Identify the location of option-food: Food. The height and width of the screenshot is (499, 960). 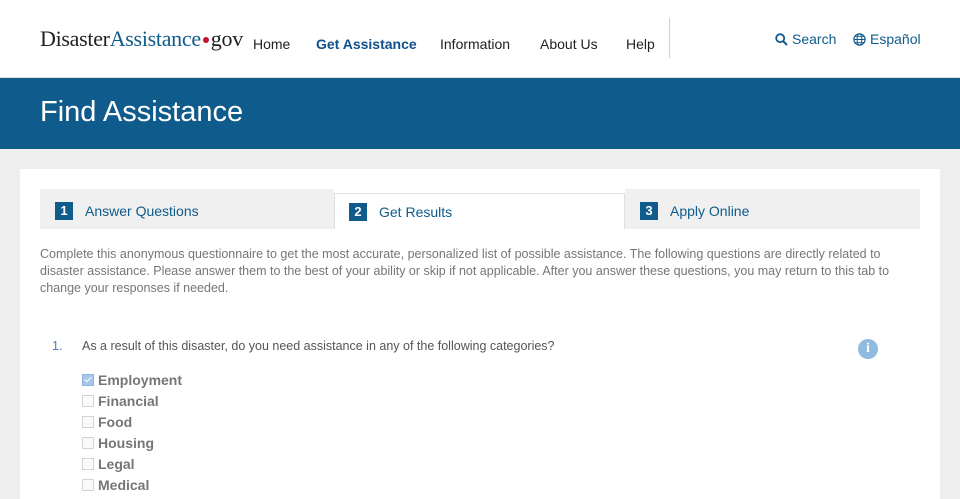
(132, 422).